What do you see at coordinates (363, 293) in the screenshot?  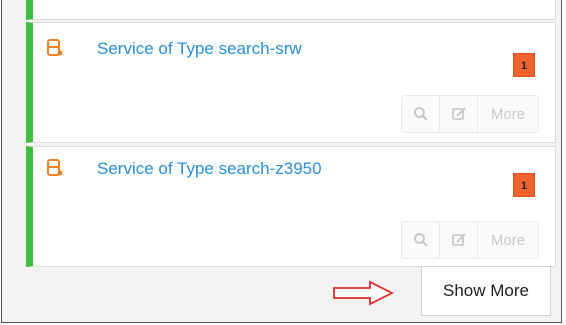 I see `right-arrow-icon` at bounding box center [363, 293].